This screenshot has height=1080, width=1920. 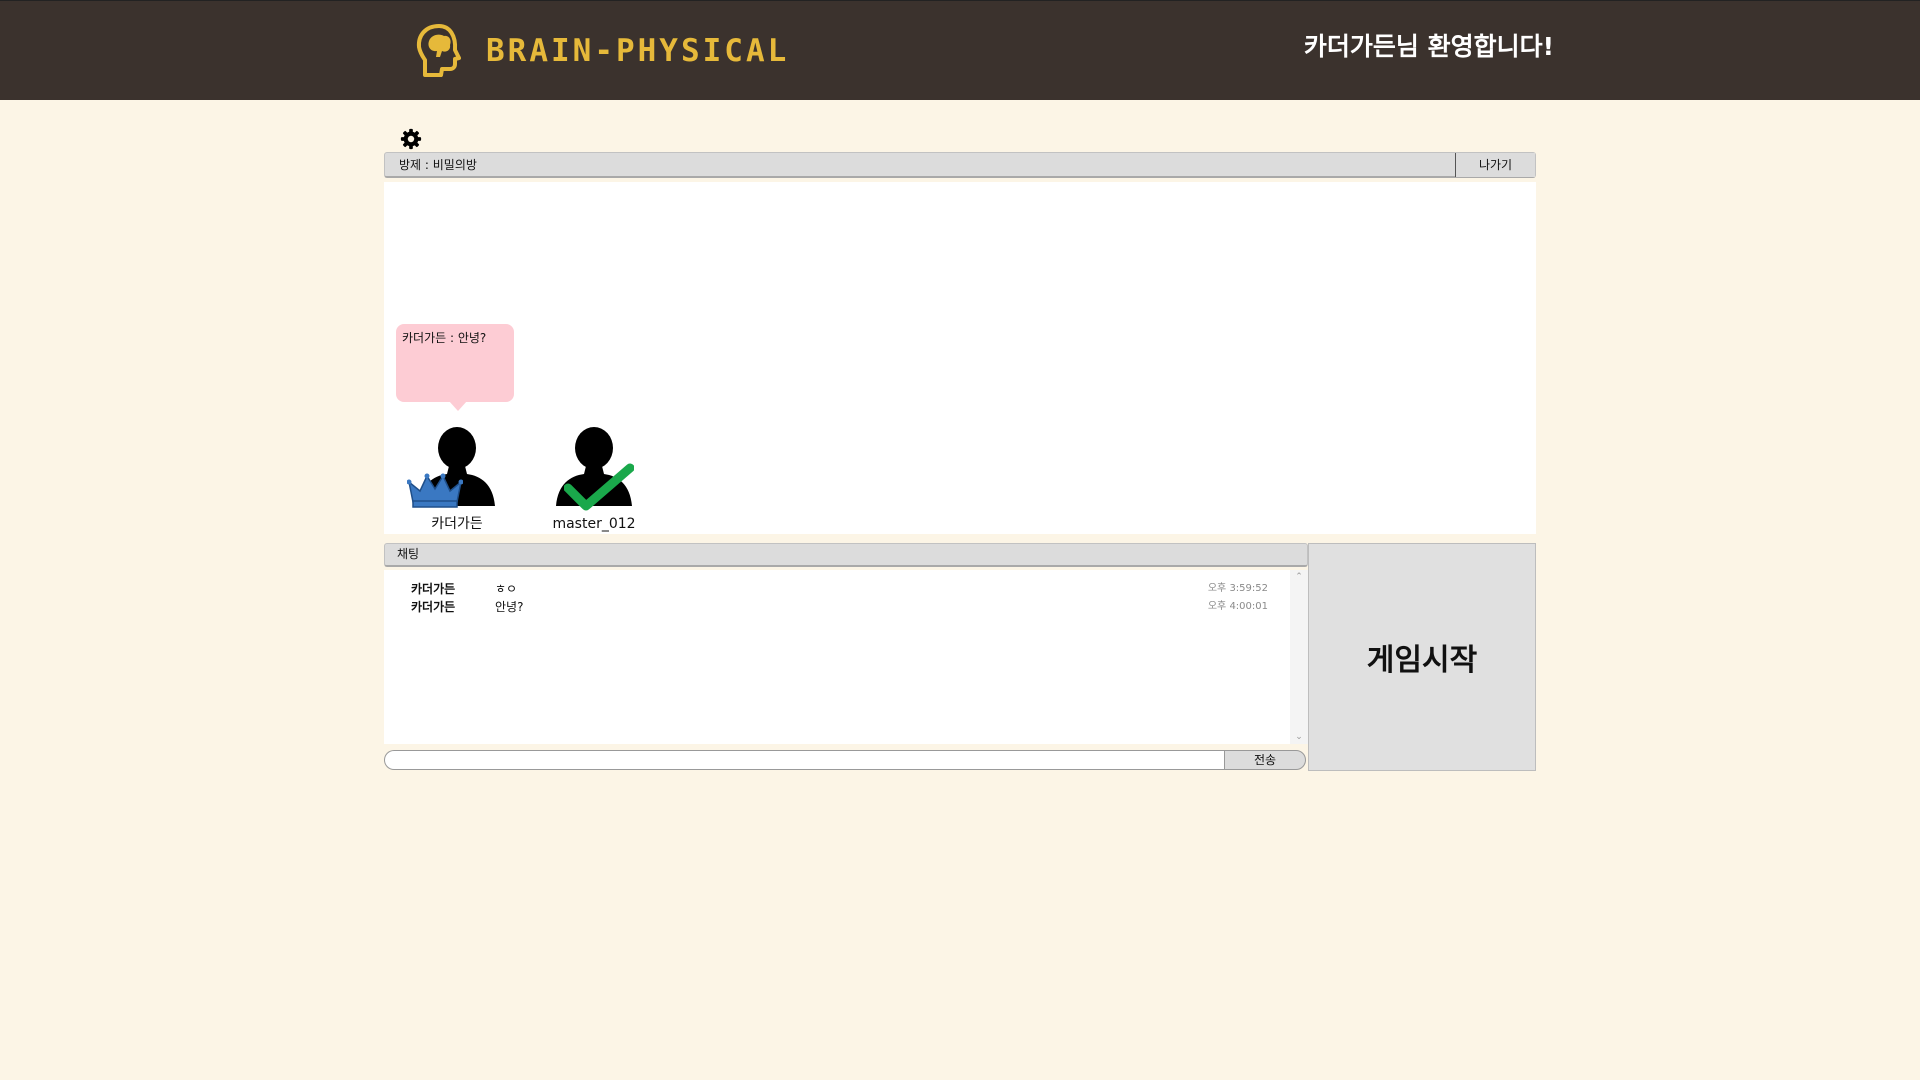 What do you see at coordinates (1299, 577) in the screenshot?
I see `scroll-up-icon: ⌃` at bounding box center [1299, 577].